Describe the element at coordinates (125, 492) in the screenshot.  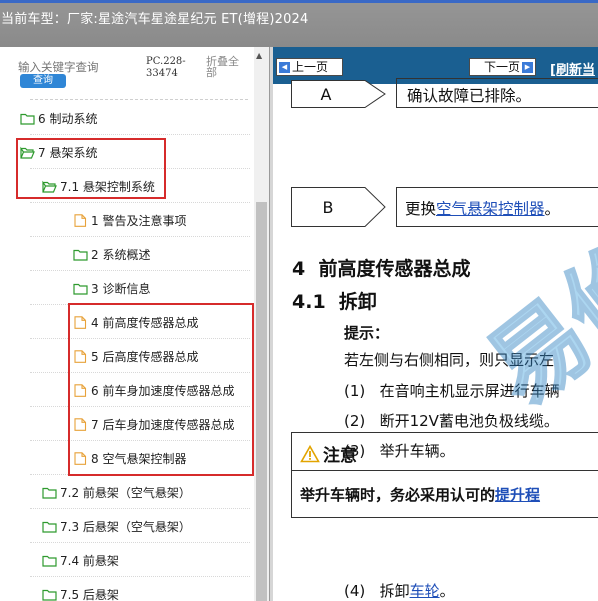
I see `tree-item-label: 7.2 前悬架（空气悬架）` at that location.